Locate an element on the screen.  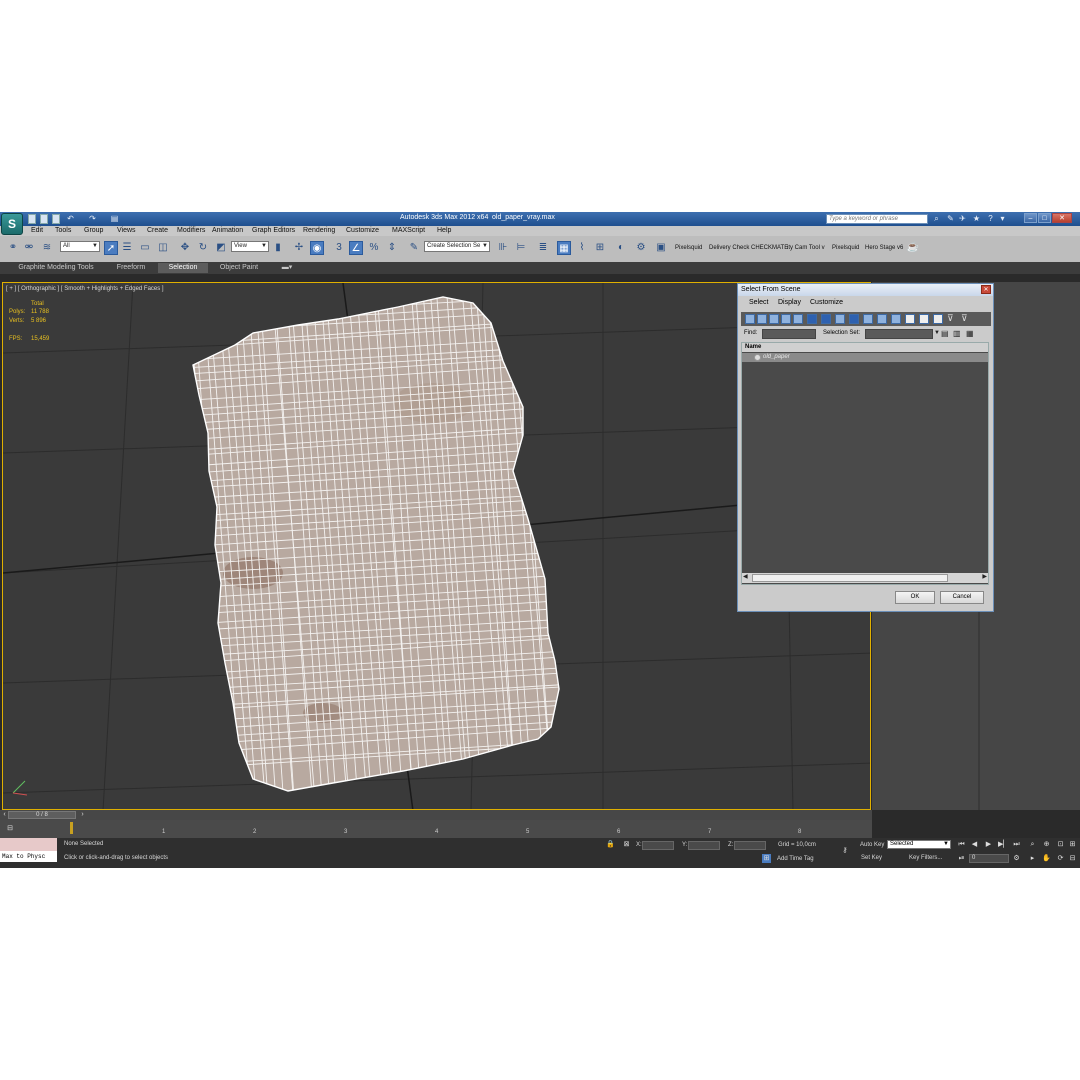
go-to-start-icon: ⏮ is located at coordinates (961, 844).